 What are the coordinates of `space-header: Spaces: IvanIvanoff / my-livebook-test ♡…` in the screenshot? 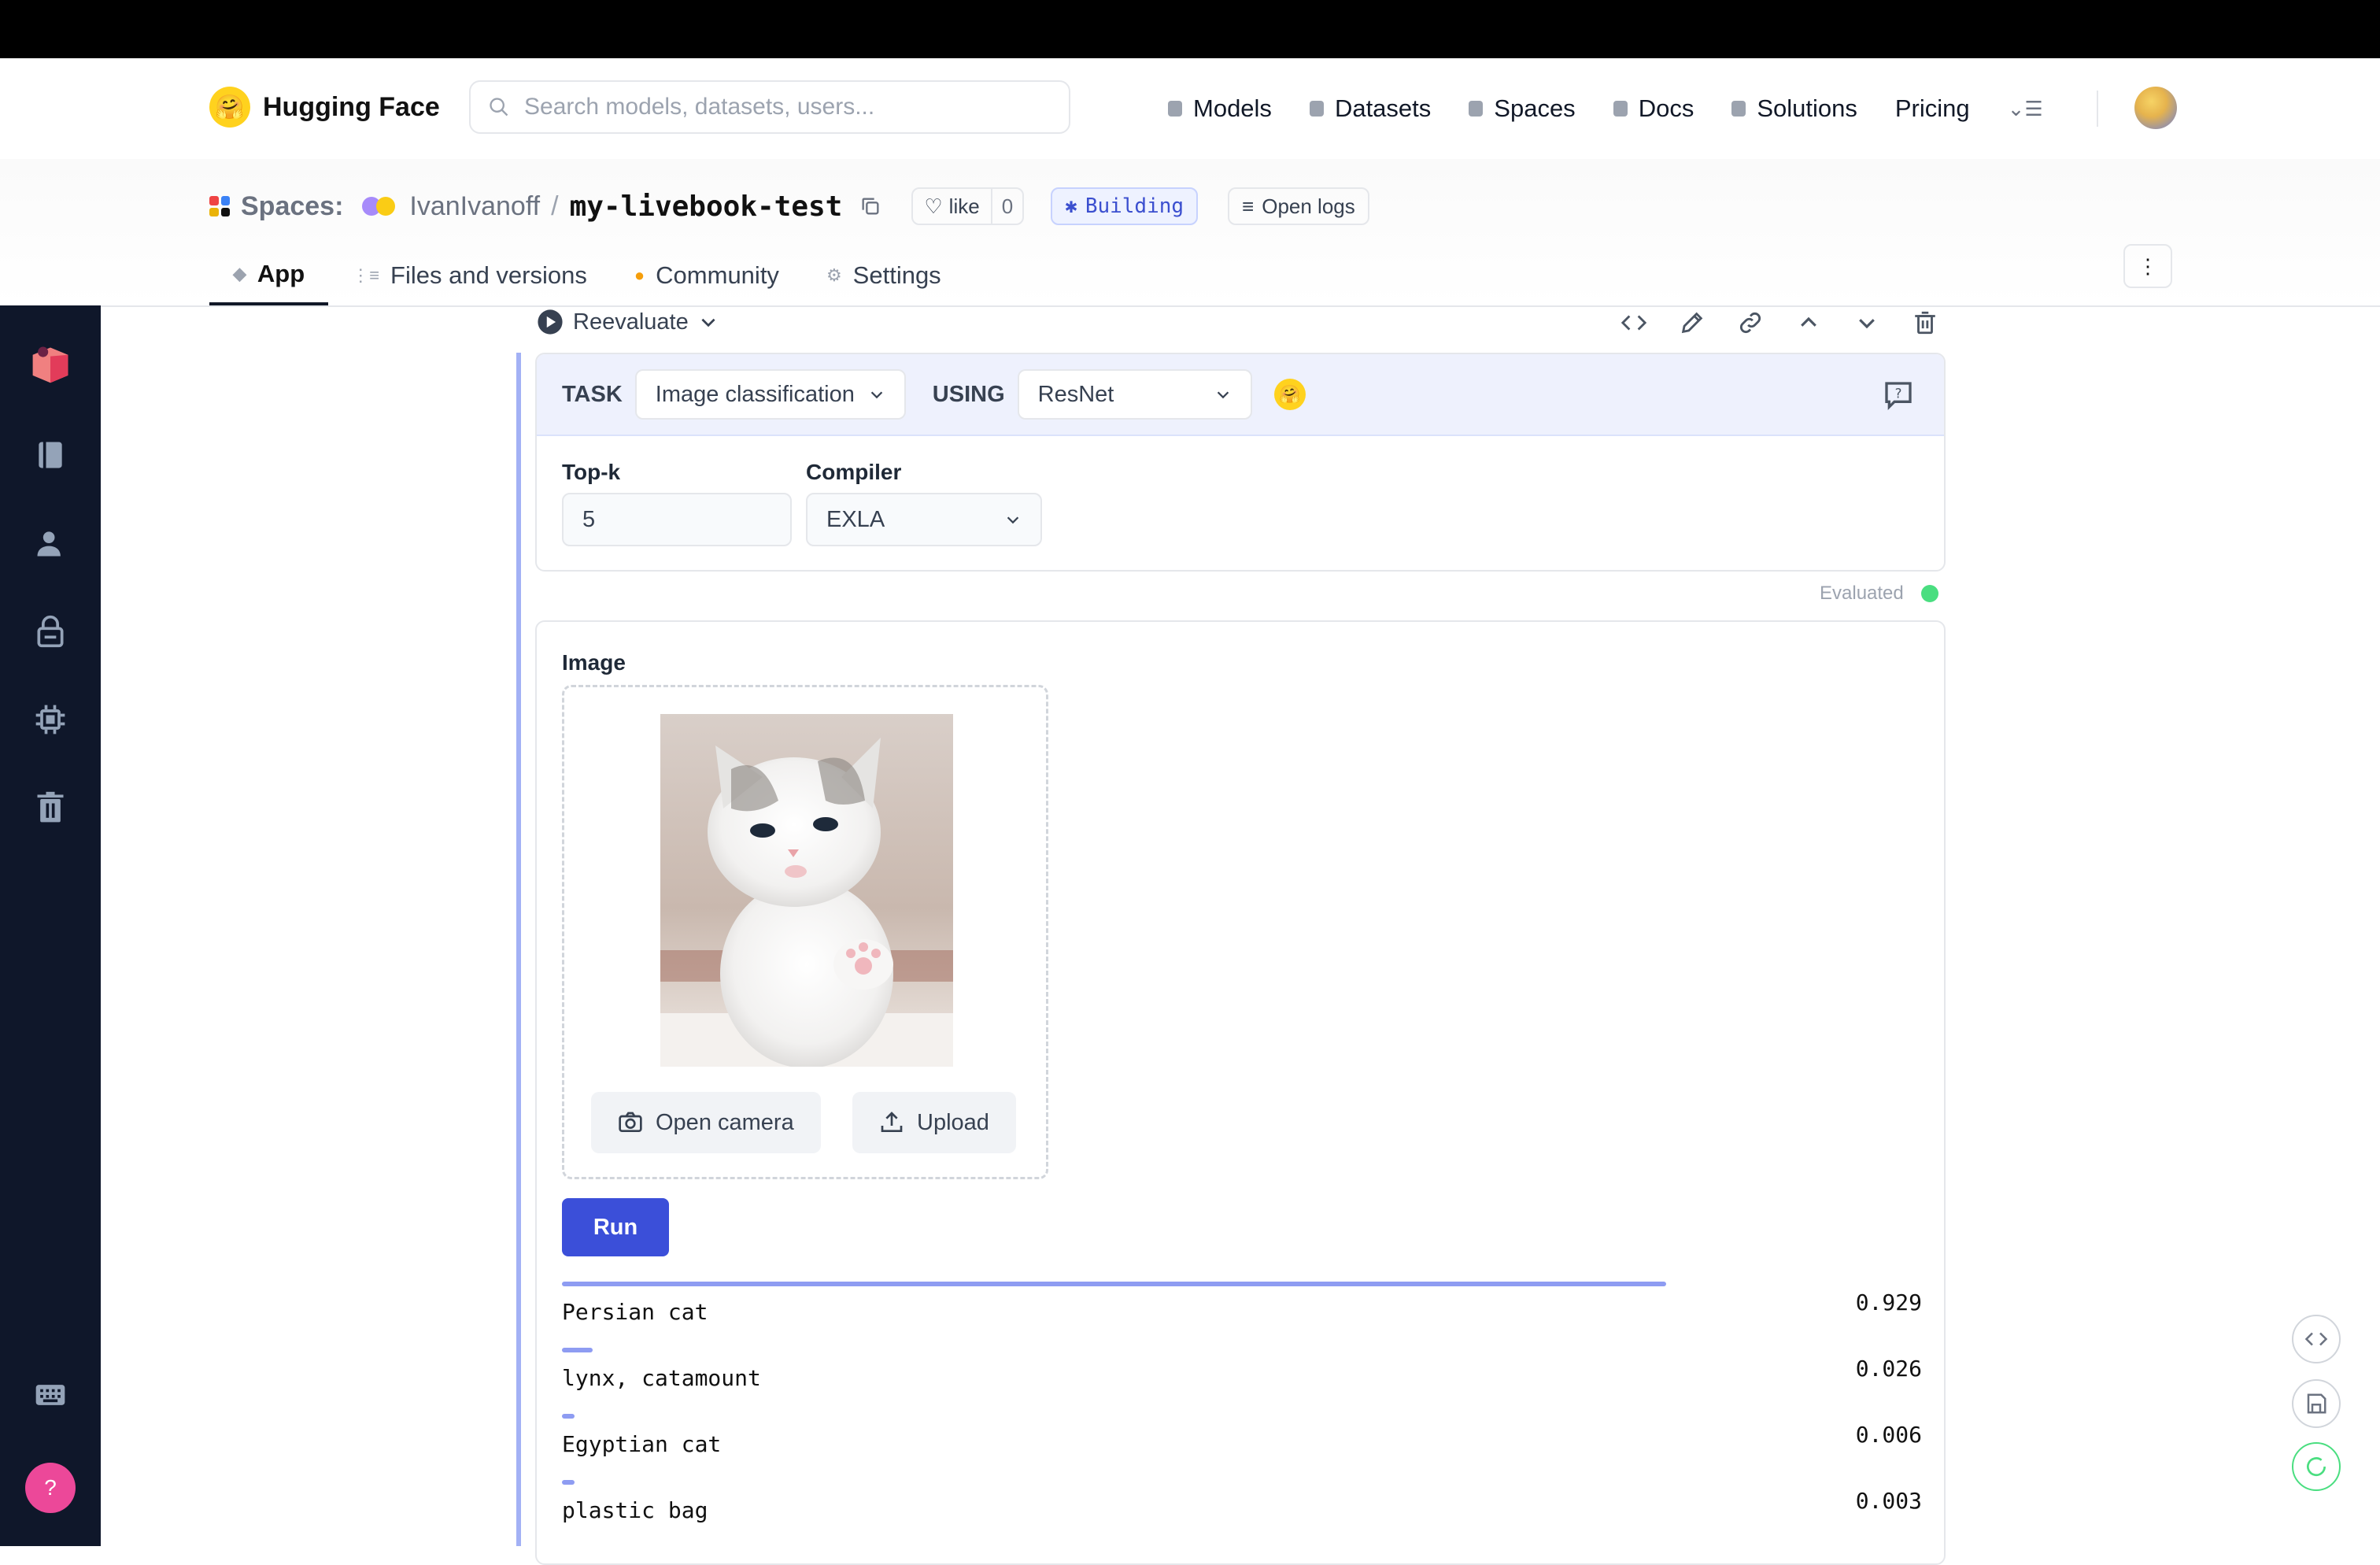 It's located at (1190, 233).